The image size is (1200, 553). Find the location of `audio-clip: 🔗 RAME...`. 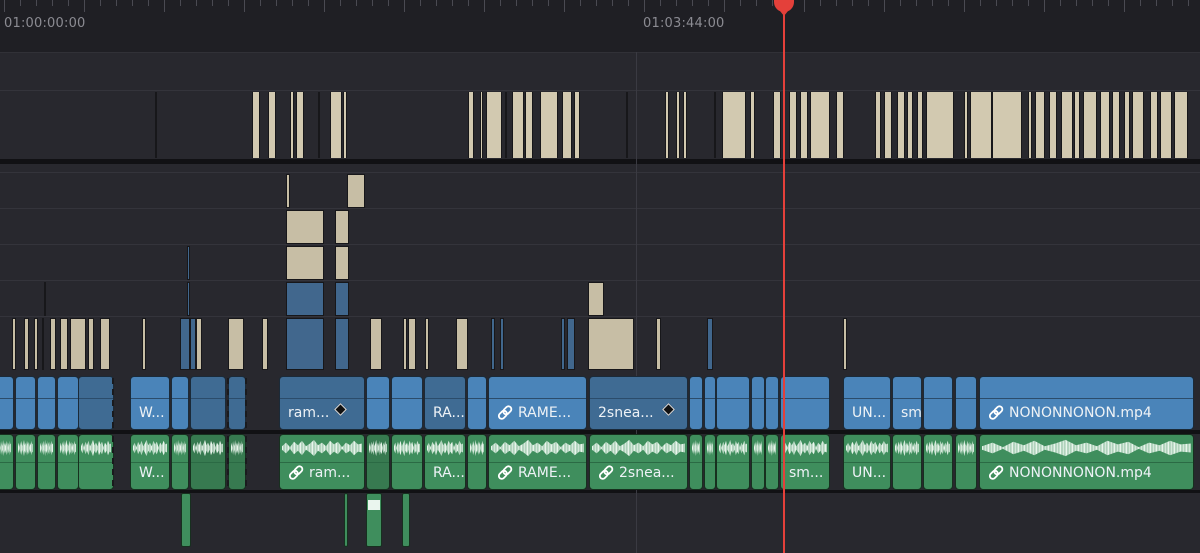

audio-clip: 🔗 RAME... is located at coordinates (537, 462).